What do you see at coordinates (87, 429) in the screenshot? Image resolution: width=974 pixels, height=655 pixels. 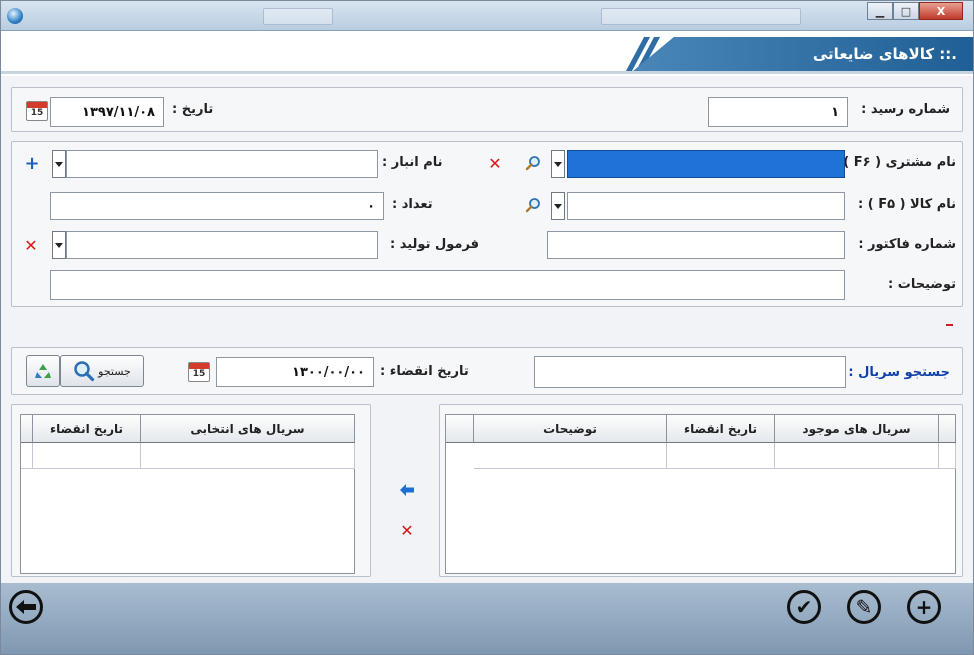 I see `selected-expiry-column-header: تاریخ انقضاء` at bounding box center [87, 429].